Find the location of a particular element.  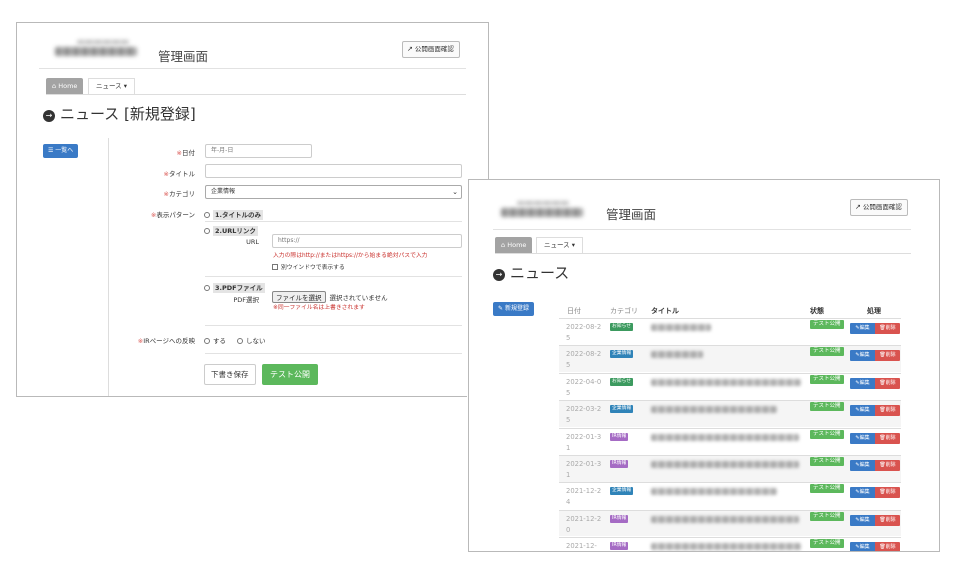

category-select-value: 企業情報 is located at coordinates (223, 191).